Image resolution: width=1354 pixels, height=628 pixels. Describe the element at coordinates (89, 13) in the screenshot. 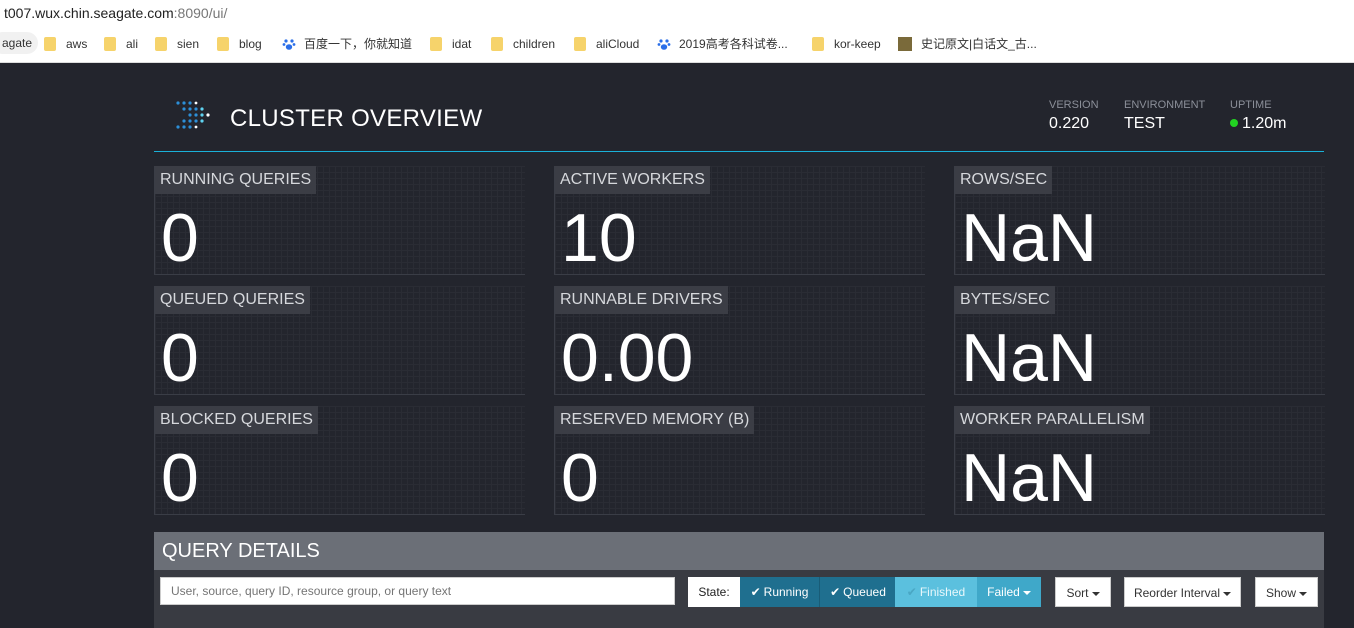

I see `url-host: t007.wux.chin.seagate.com` at that location.